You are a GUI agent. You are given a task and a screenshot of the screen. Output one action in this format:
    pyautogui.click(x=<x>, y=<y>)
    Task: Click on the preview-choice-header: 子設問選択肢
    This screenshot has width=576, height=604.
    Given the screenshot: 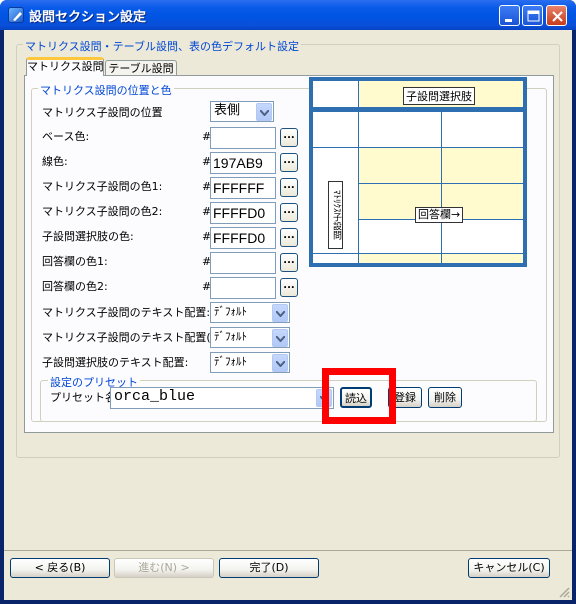 What is the action you would take?
    pyautogui.click(x=439, y=96)
    